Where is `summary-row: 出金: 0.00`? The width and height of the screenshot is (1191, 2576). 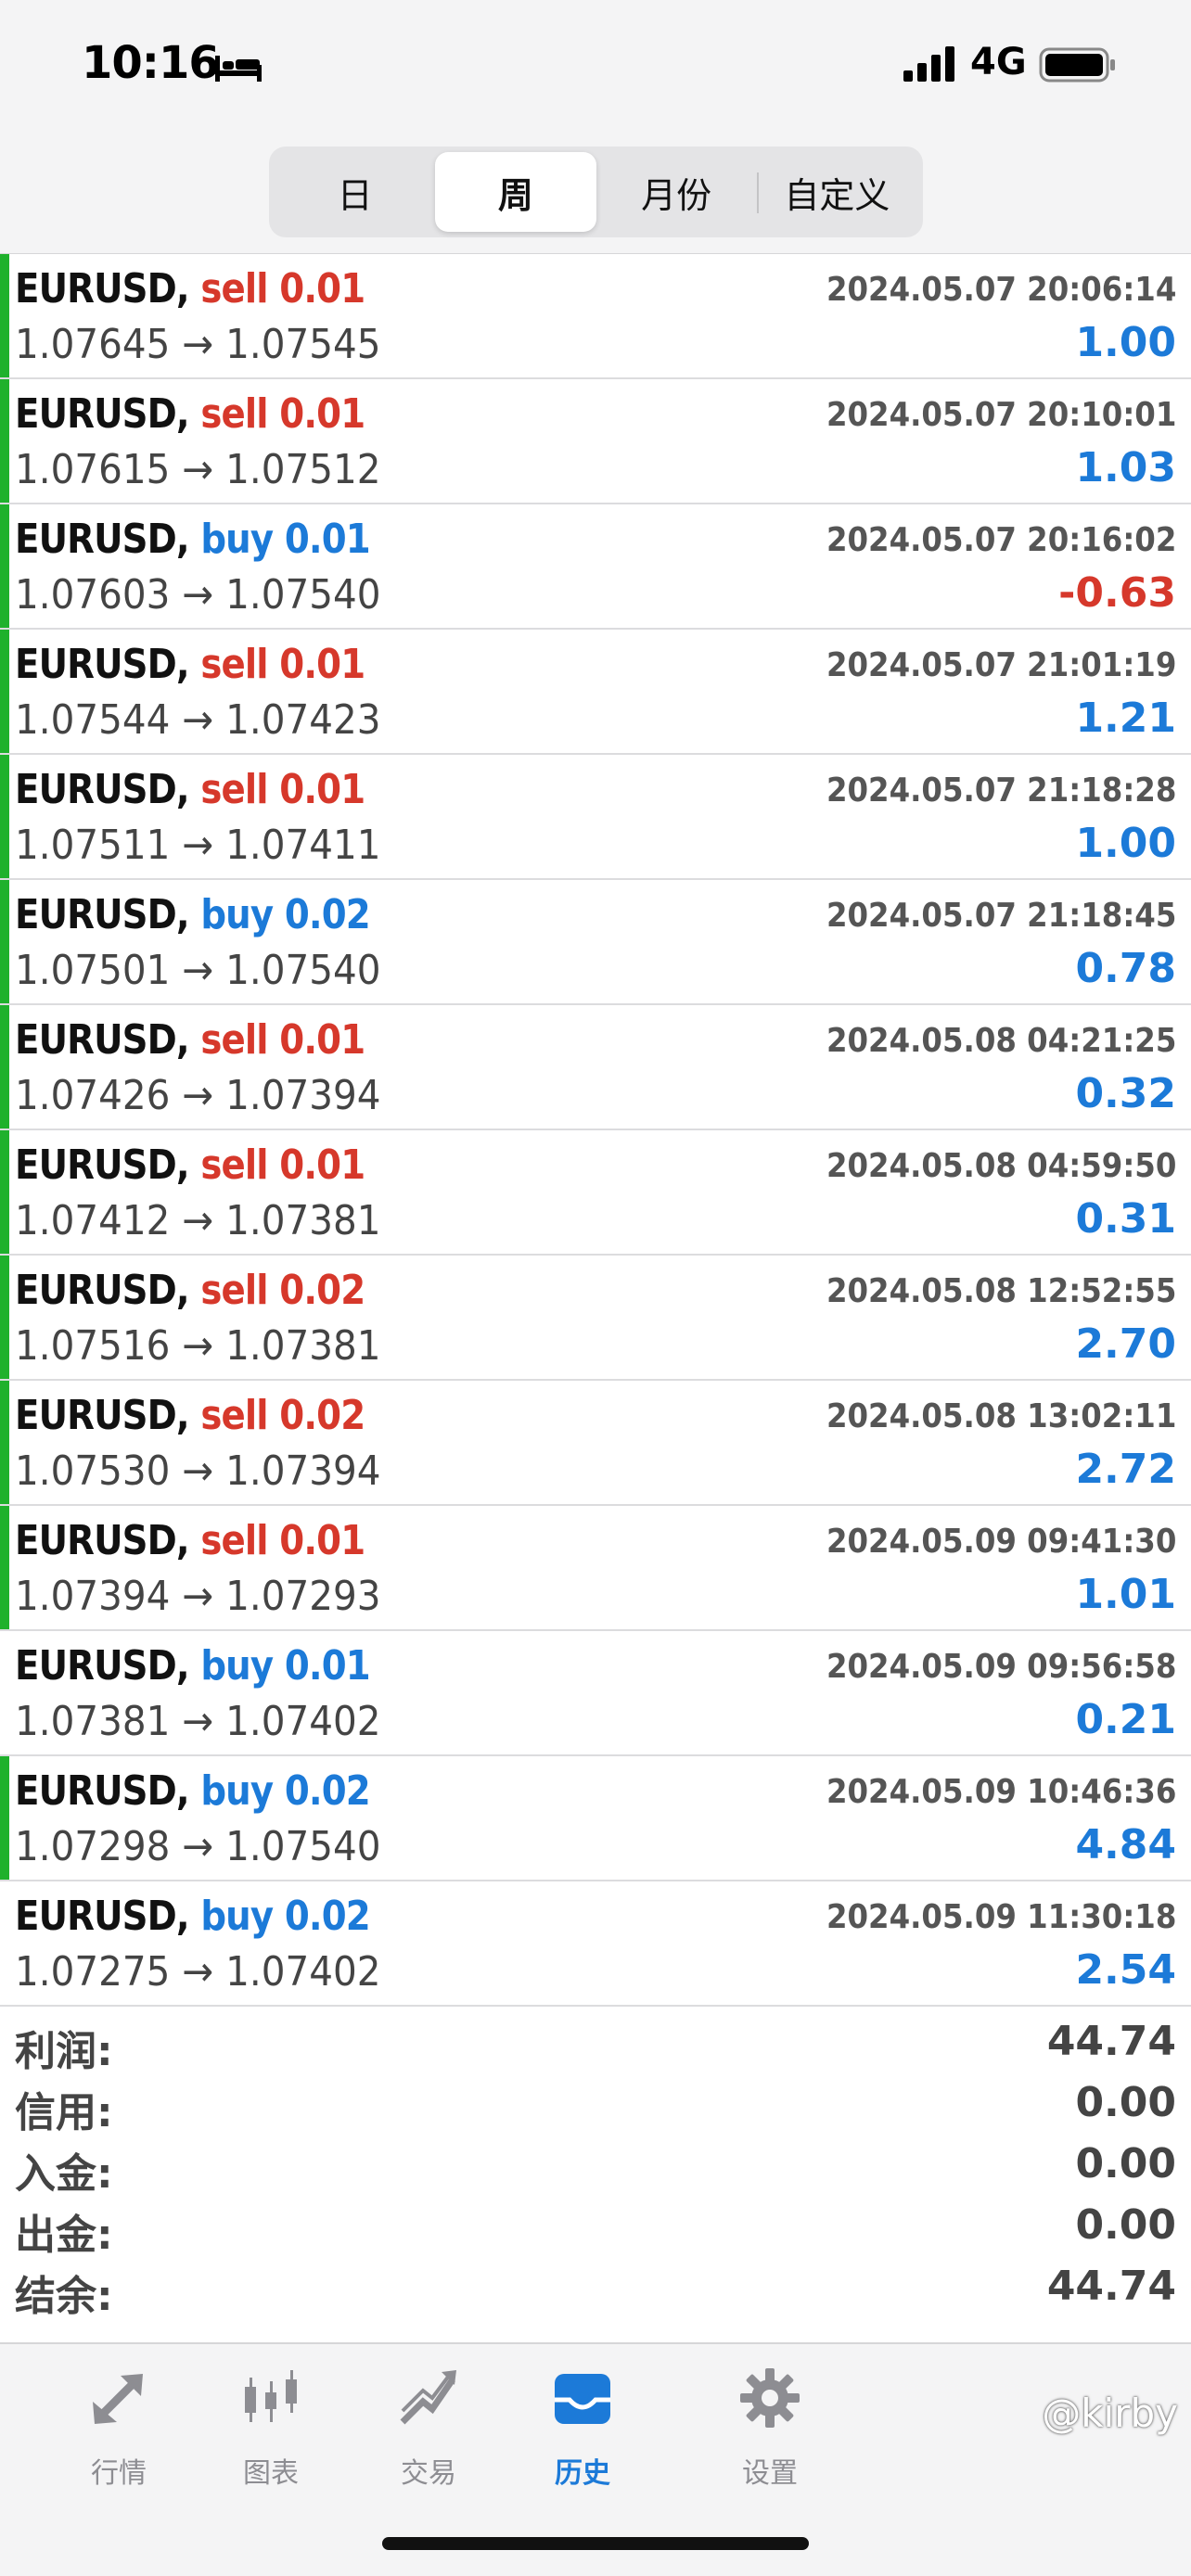 summary-row: 出金: 0.00 is located at coordinates (595, 2227).